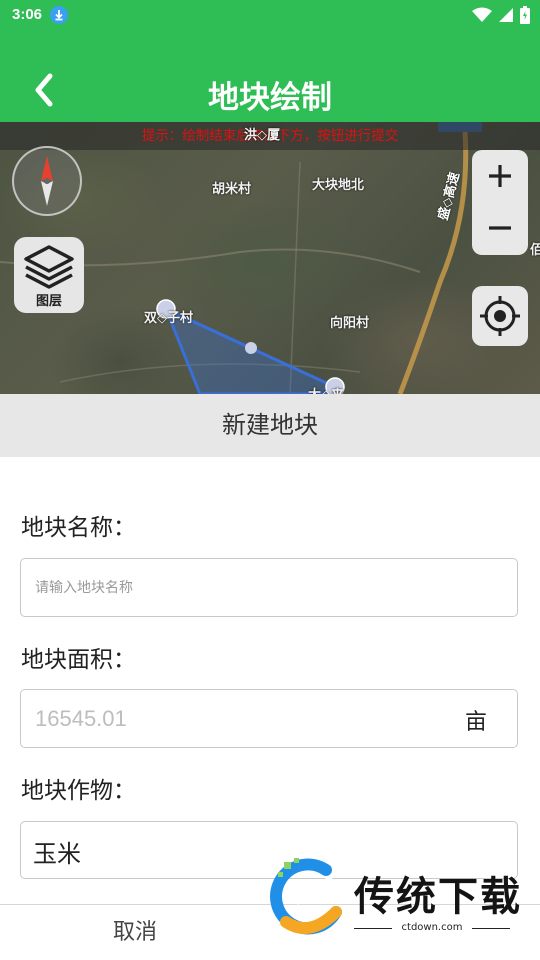  Describe the element at coordinates (270, 98) in the screenshot. I see `page-title: 地块绘制` at that location.